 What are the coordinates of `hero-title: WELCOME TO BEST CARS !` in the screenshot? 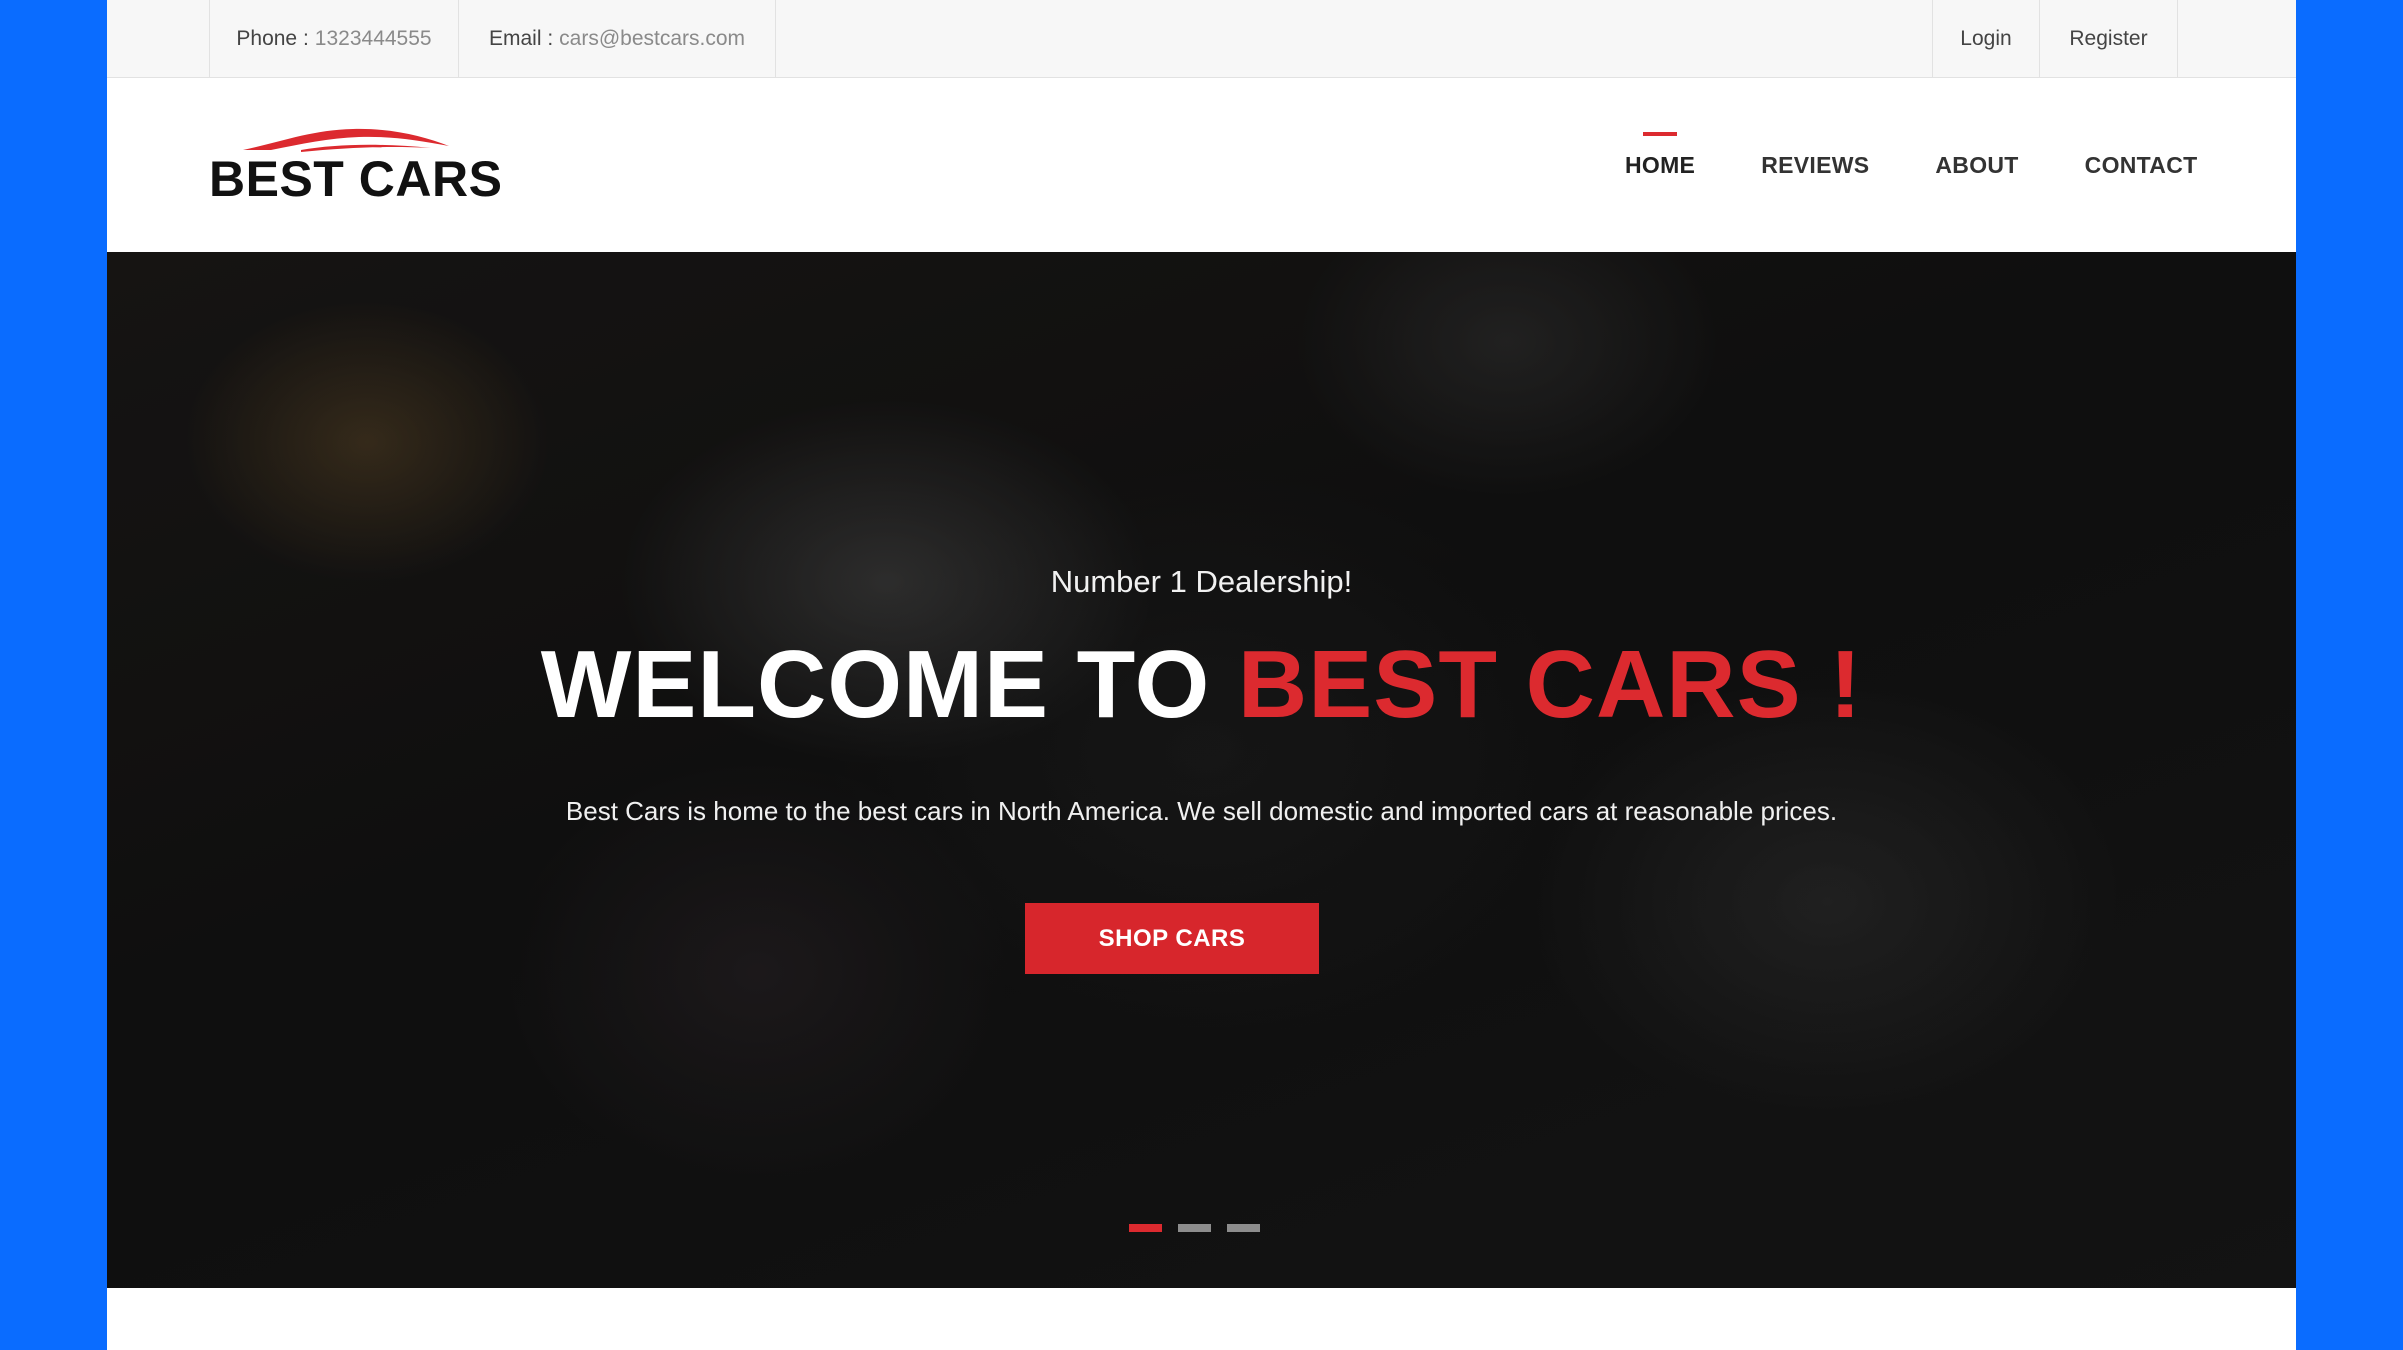 It's located at (1201, 685).